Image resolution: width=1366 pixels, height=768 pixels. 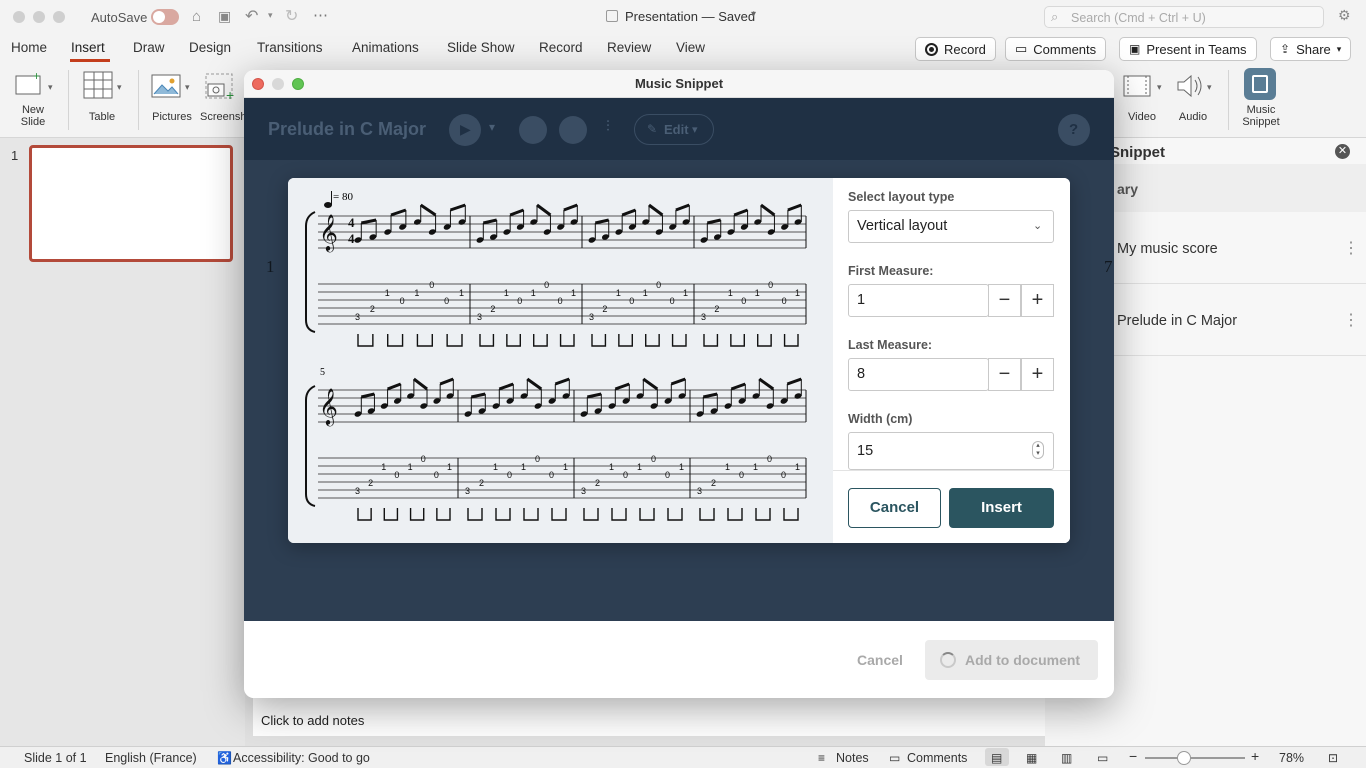 What do you see at coordinates (465, 130) in the screenshot?
I see `play-button: ▶` at bounding box center [465, 130].